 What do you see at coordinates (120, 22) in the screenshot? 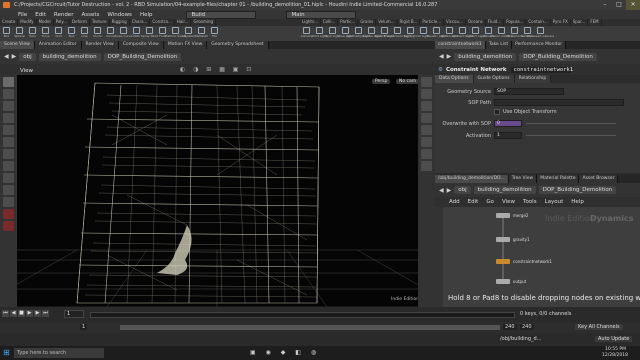
I see `shelf-tab: Rigging` at bounding box center [120, 22].